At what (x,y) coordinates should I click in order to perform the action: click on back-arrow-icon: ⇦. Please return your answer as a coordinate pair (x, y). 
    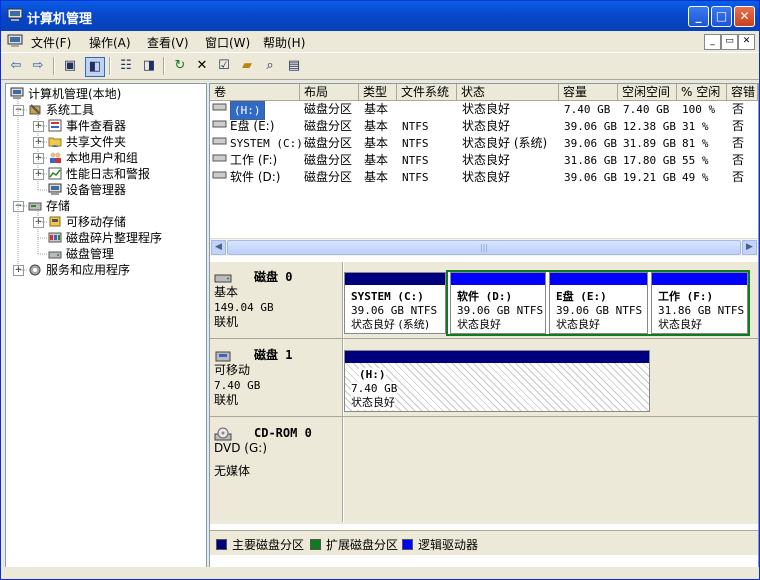
    Looking at the image, I should click on (16, 66).